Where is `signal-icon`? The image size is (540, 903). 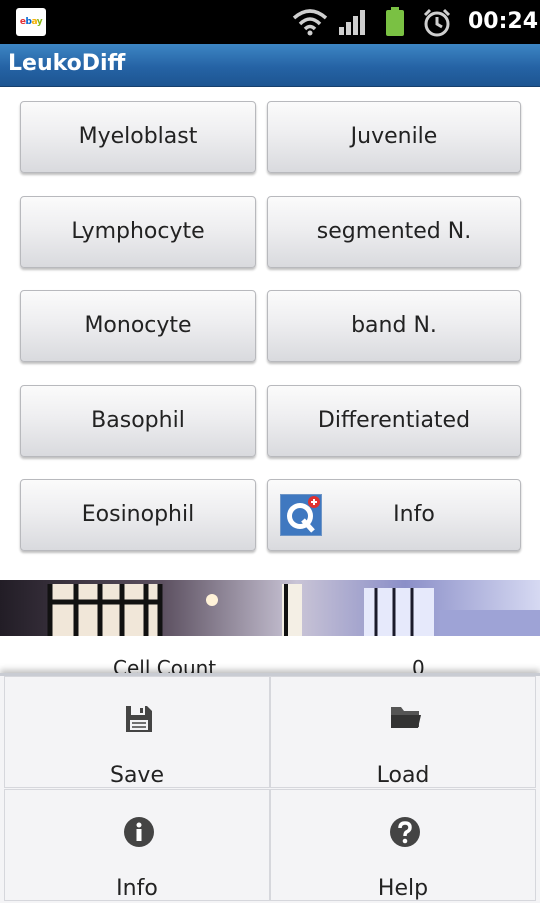
signal-icon is located at coordinates (352, 22).